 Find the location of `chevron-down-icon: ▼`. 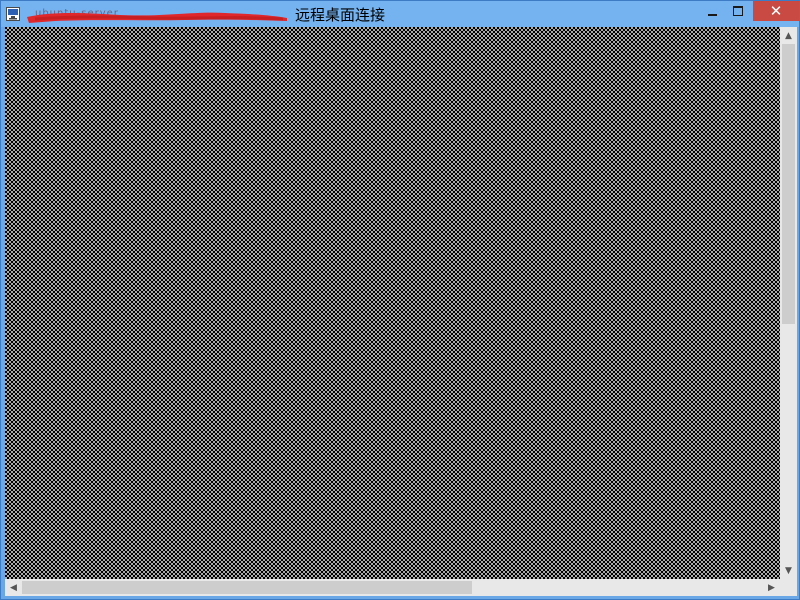

chevron-down-icon: ▼ is located at coordinates (788, 570).